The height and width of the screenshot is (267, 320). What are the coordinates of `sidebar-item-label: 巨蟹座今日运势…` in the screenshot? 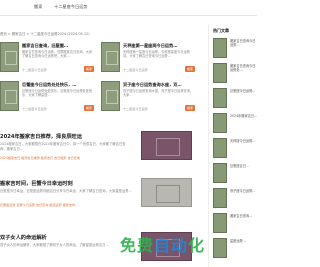 It's located at (244, 98).